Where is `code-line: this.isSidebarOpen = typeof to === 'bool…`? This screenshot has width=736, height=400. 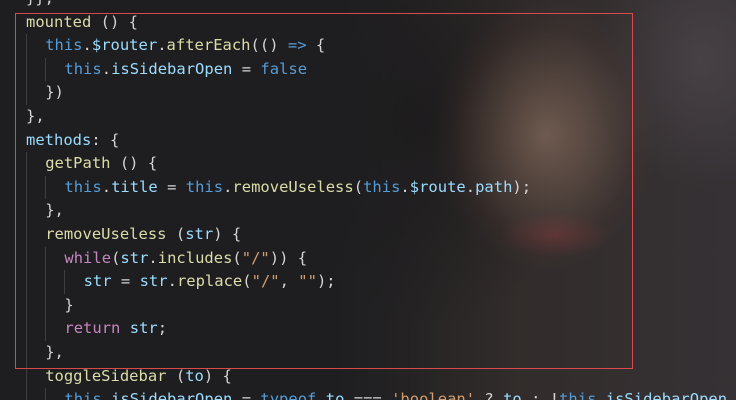 code-line: this.isSidebarOpen = typeof to === 'bool… is located at coordinates (368, 394).